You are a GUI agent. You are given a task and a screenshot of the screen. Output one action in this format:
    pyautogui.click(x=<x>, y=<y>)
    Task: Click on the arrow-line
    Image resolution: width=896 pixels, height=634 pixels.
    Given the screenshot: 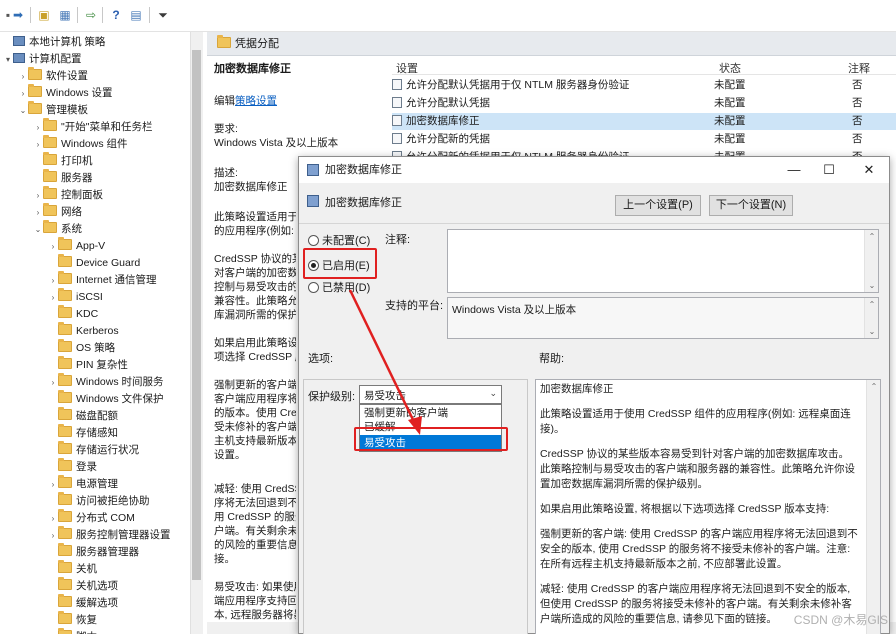 What is the action you would take?
    pyautogui.click(x=384, y=360)
    